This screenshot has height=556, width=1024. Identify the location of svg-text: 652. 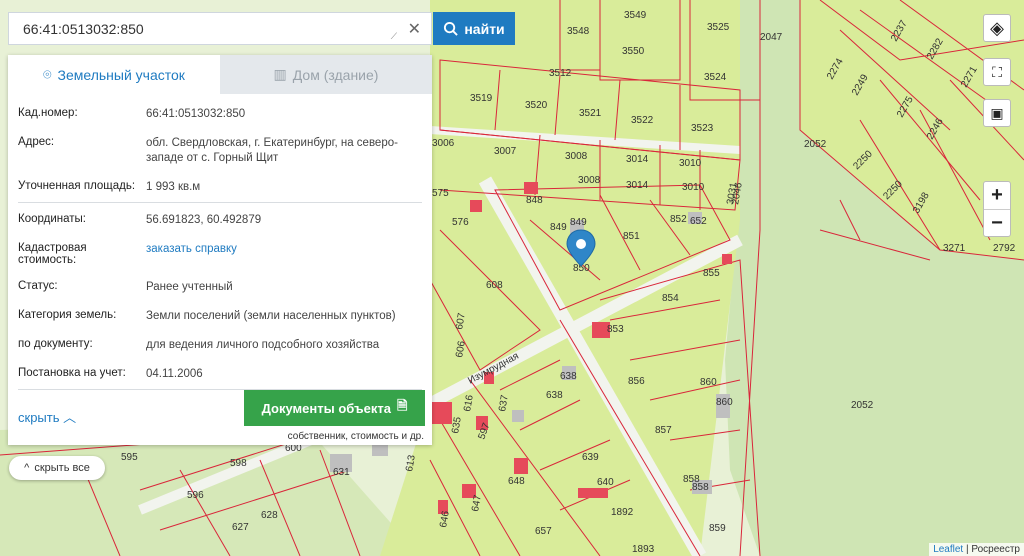
(698, 221).